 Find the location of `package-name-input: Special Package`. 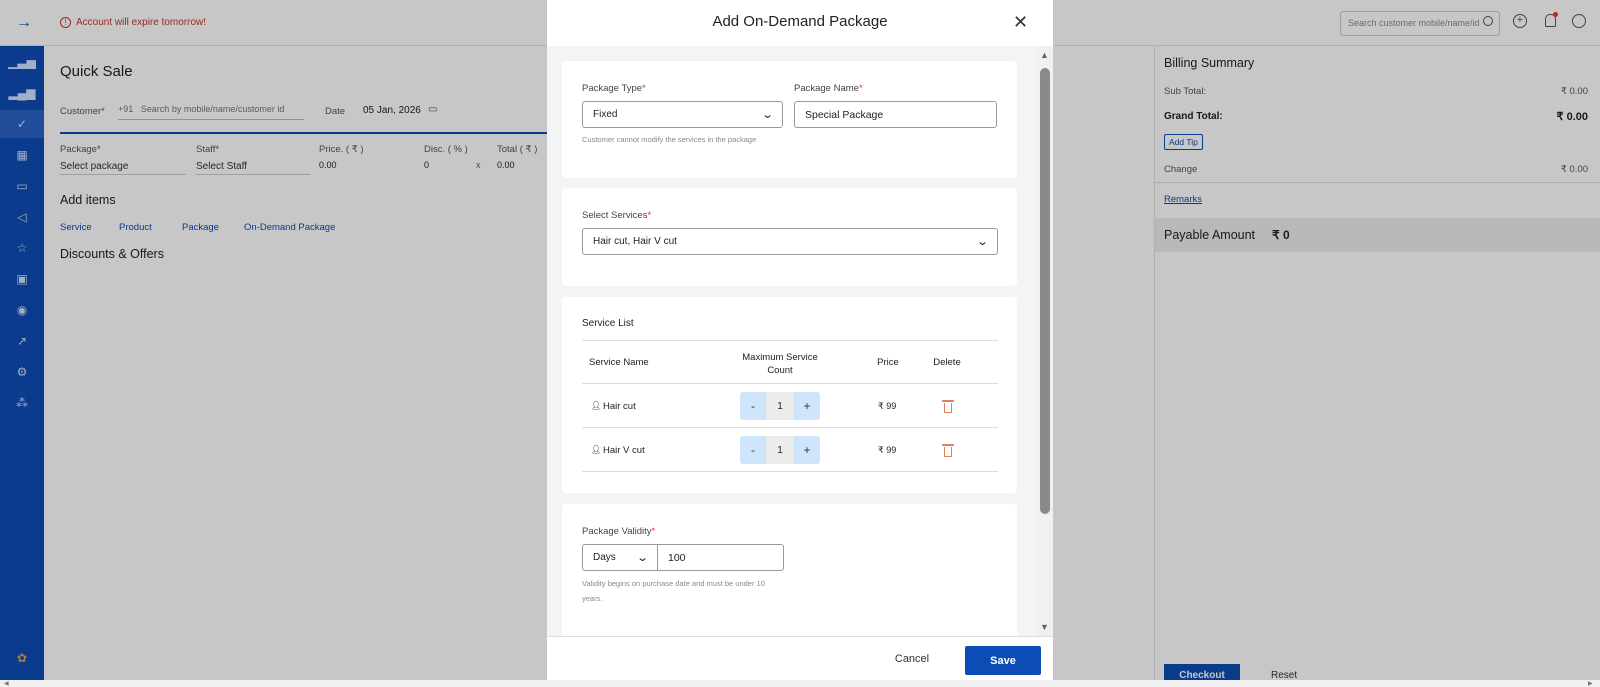

package-name-input: Special Package is located at coordinates (895, 114).